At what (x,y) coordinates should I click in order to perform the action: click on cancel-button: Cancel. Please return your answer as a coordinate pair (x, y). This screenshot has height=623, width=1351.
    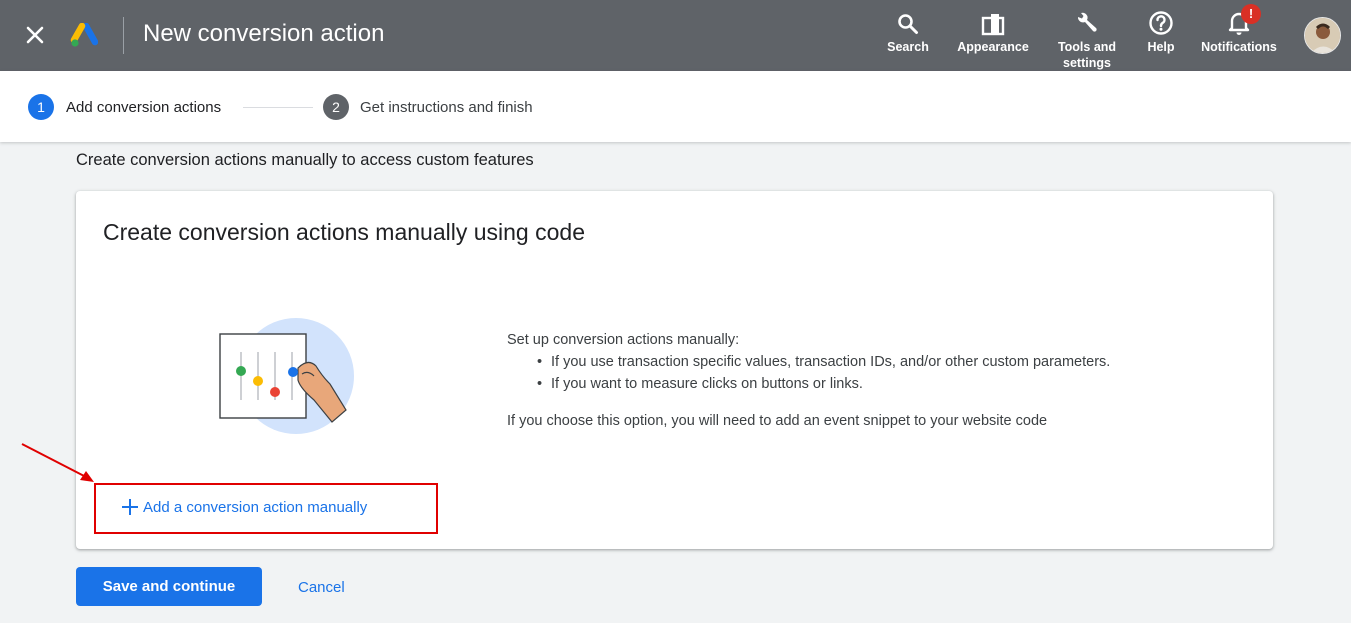
    Looking at the image, I should click on (321, 587).